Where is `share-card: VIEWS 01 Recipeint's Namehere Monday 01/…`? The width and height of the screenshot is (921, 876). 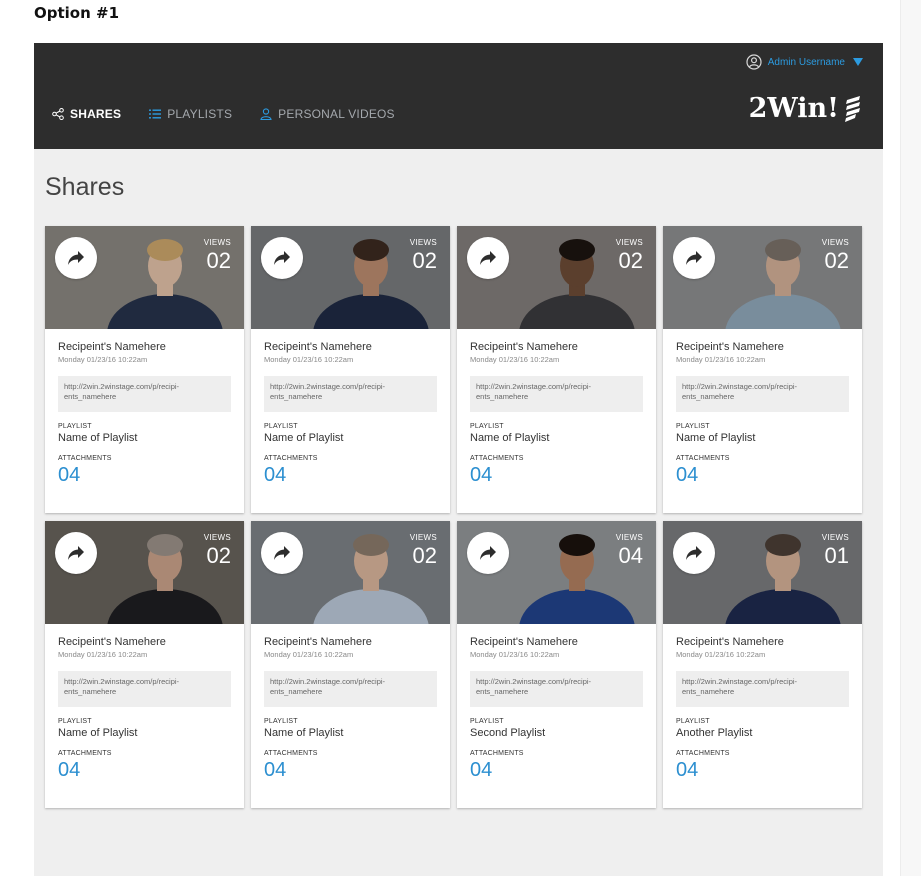 share-card: VIEWS 01 Recipeint's Namehere Monday 01/… is located at coordinates (762, 664).